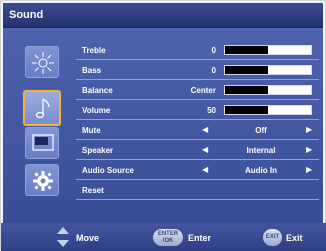 Image resolution: width=326 pixels, height=251 pixels. I want to click on reset-row: Reset, so click(197, 190).